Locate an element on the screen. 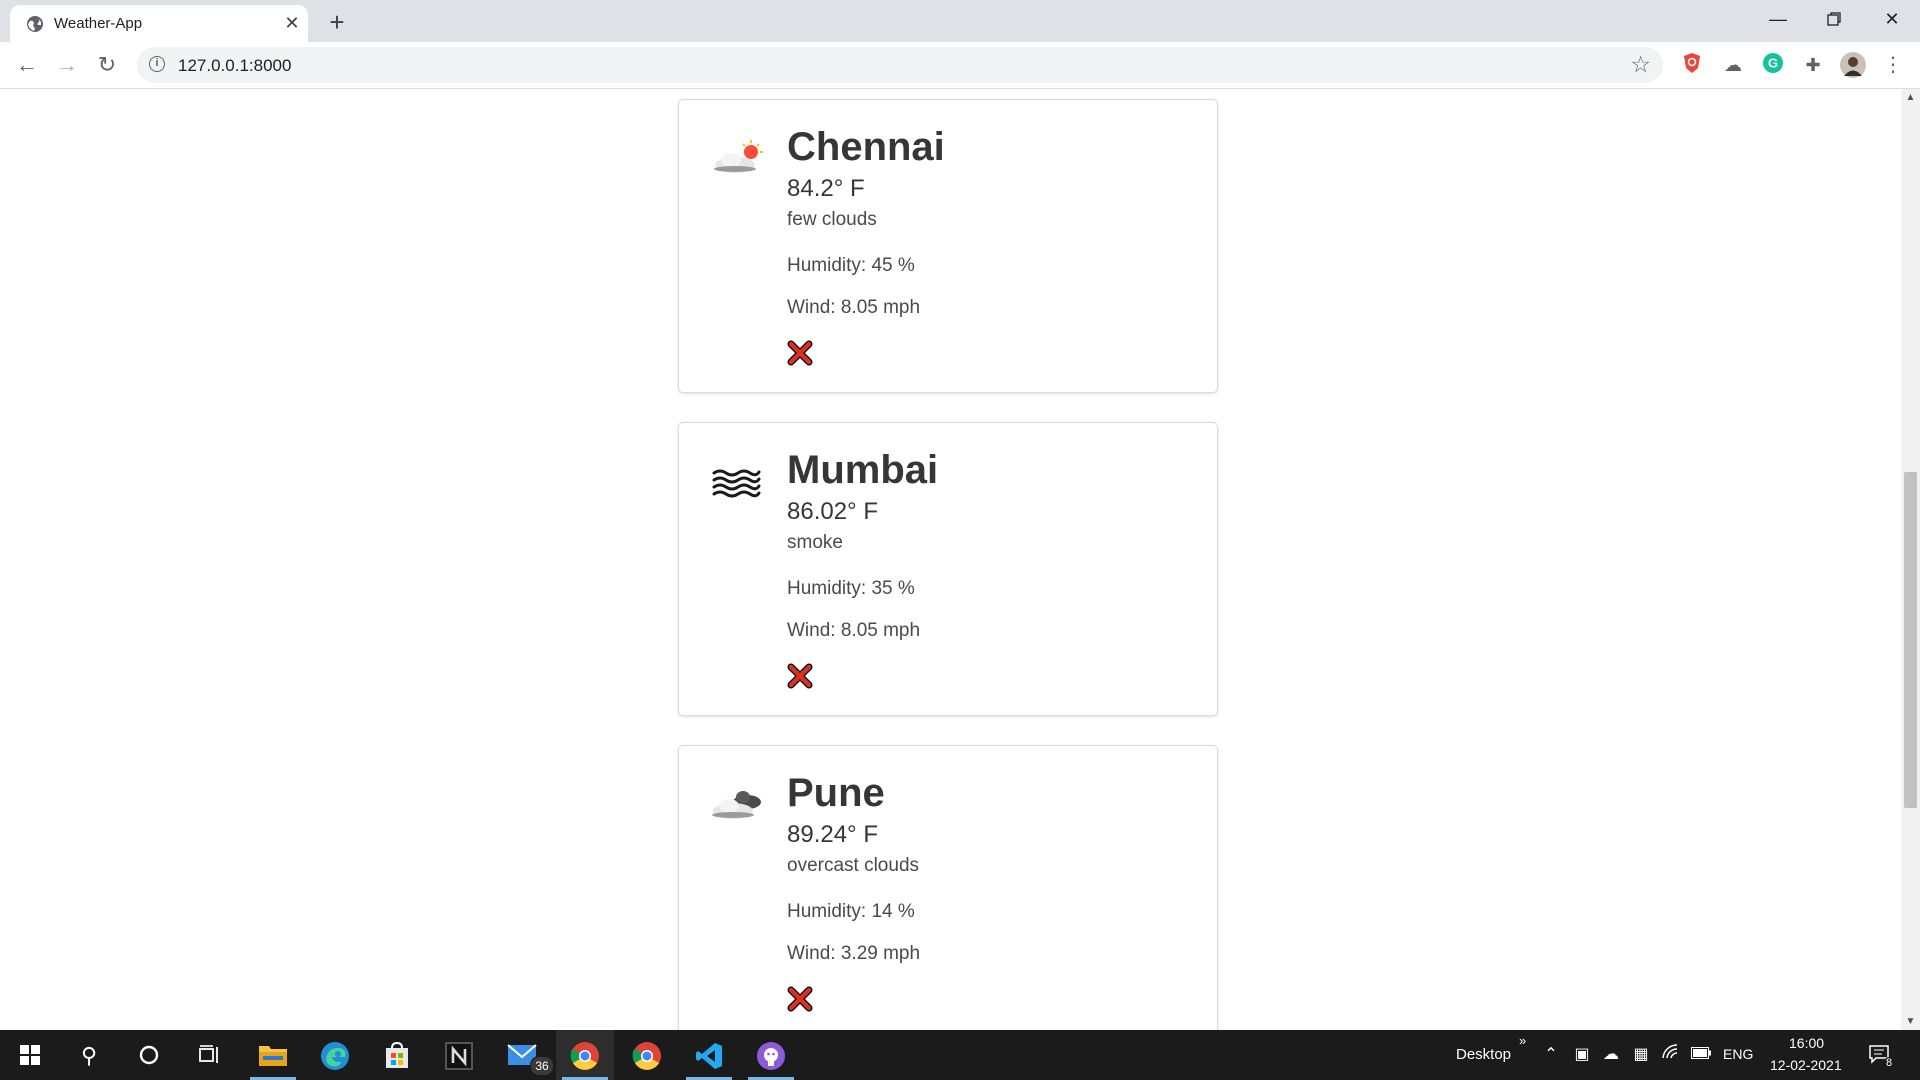 The image size is (1920, 1080). mail-button: 36 is located at coordinates (524, 1055).